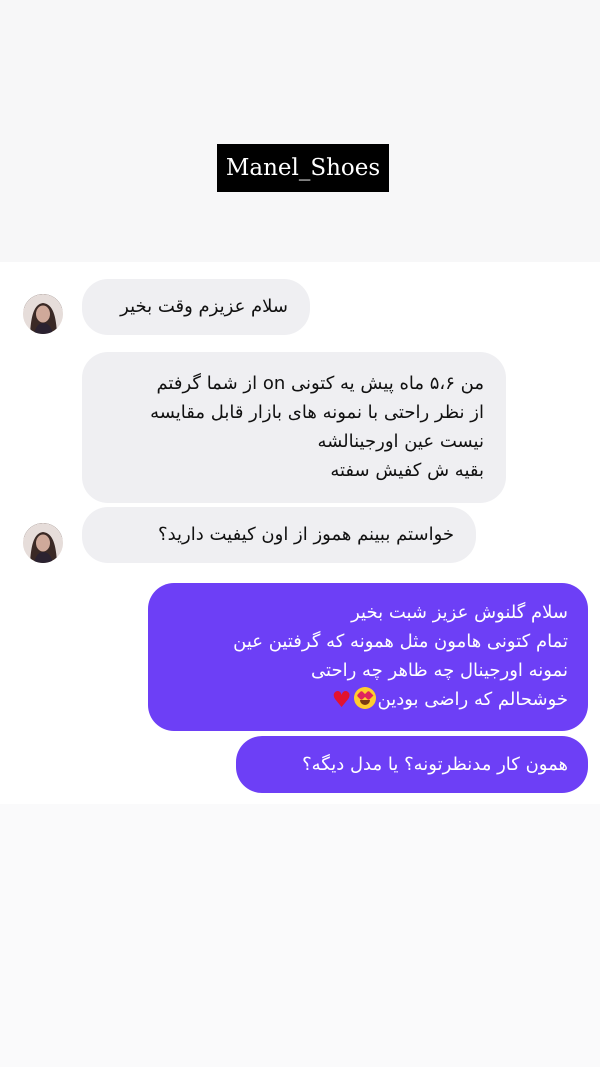  I want to click on message-line: همون کار مدنظرتونه؟ یا مدل دیگه؟, so click(435, 764).